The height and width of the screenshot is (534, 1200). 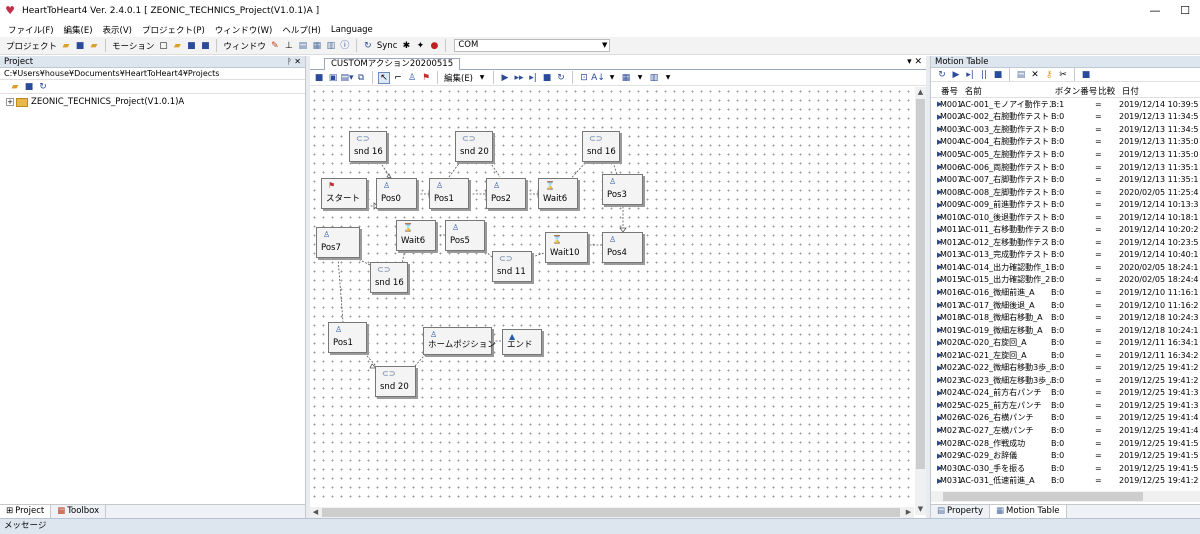 I want to click on expand-icon: +, so click(x=10, y=102).